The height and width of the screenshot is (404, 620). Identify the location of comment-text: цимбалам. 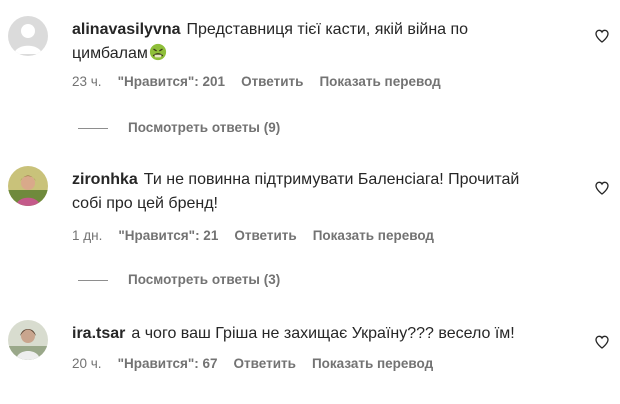
(110, 53).